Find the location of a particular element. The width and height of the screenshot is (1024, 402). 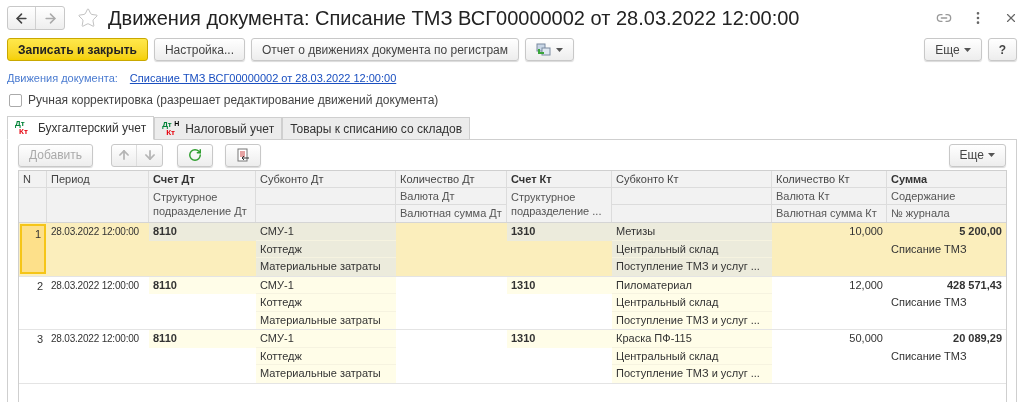

export-icon is located at coordinates (544, 49).